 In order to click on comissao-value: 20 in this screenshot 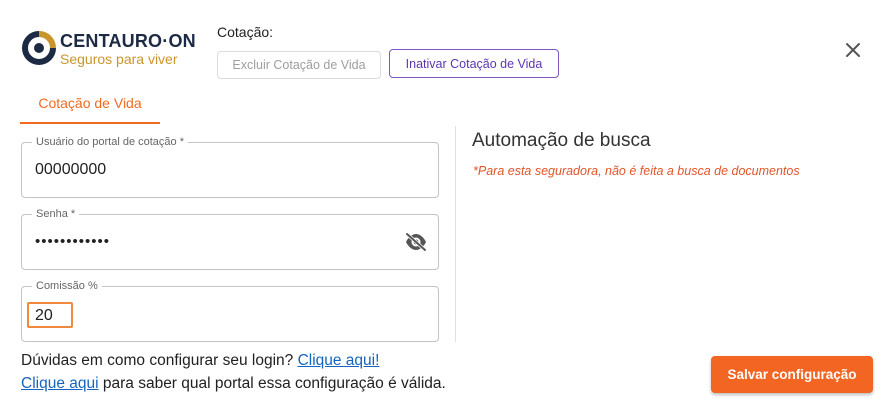, I will do `click(44, 315)`.